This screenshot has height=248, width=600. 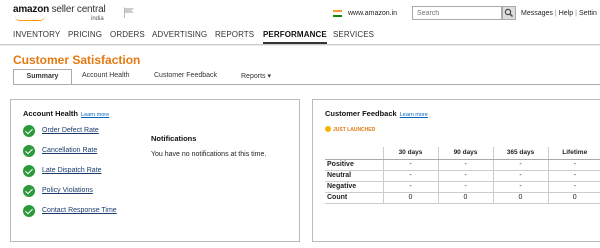 I want to click on tab-customer-feedback: Customer Feedback, so click(x=185, y=75).